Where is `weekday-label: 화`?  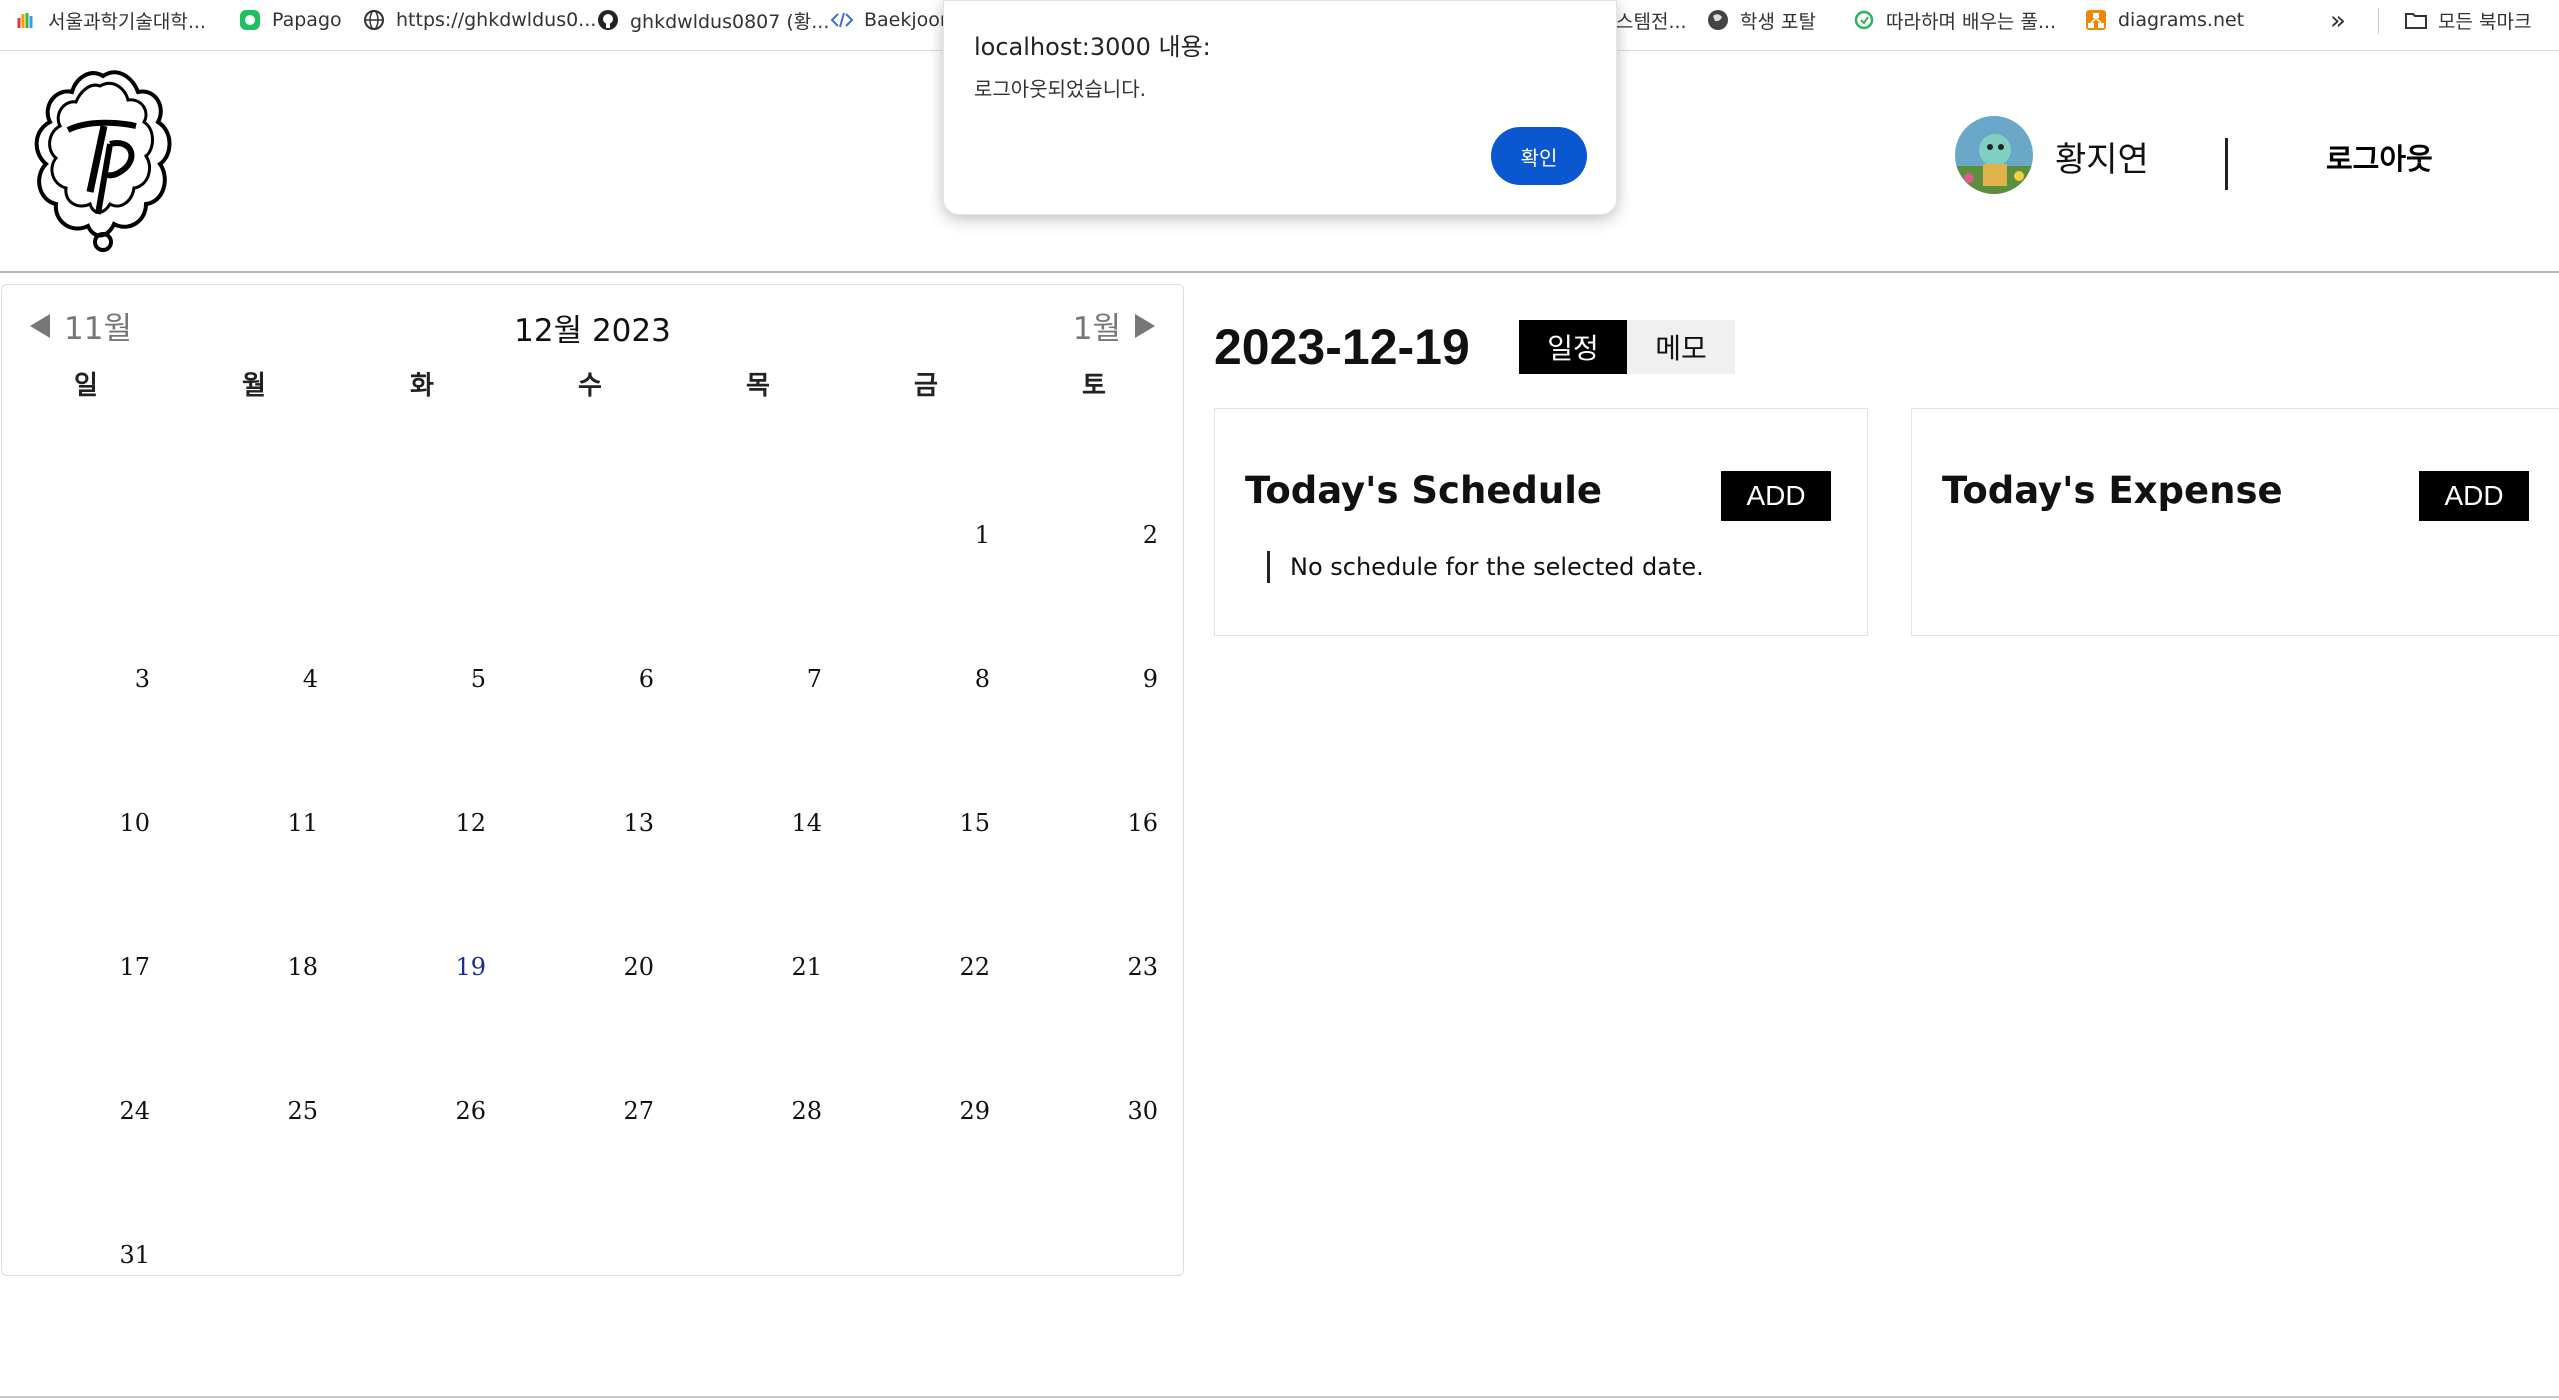 weekday-label: 화 is located at coordinates (422, 386).